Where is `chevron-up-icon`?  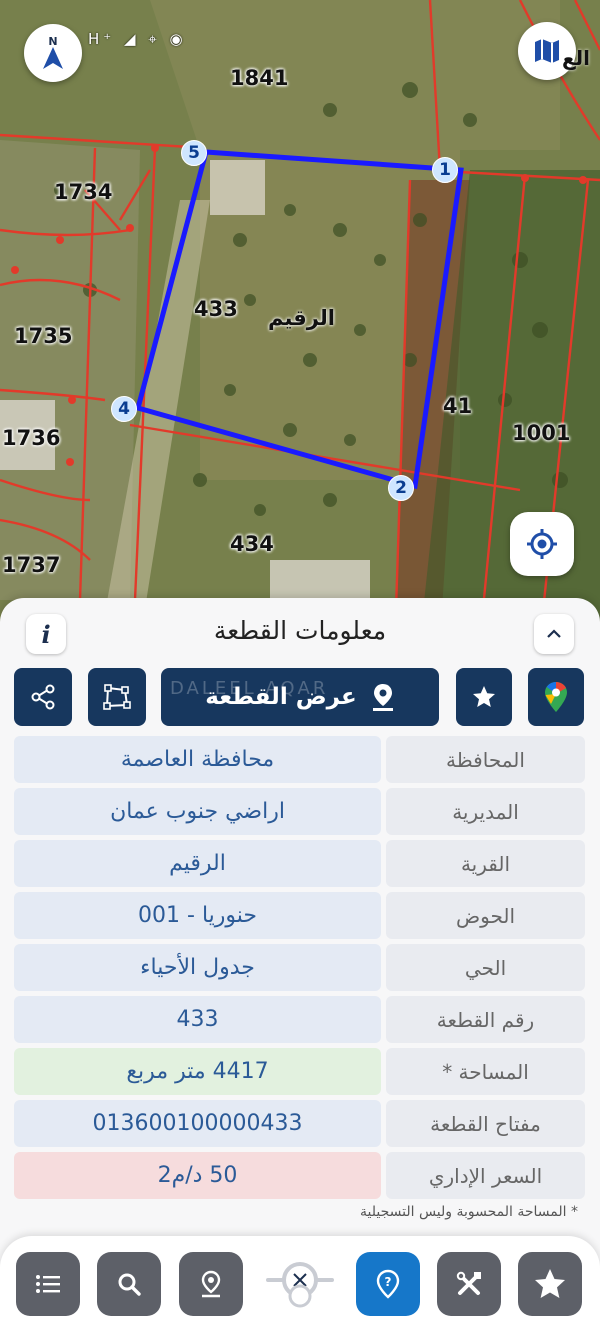 chevron-up-icon is located at coordinates (554, 633).